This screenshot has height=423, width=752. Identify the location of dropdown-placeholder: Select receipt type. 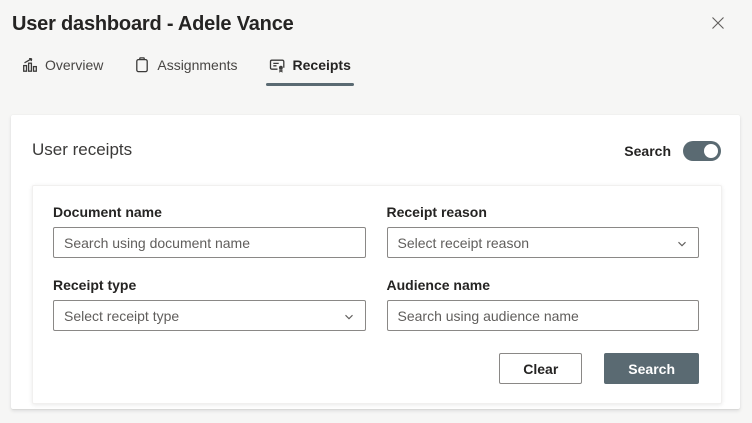
(122, 315).